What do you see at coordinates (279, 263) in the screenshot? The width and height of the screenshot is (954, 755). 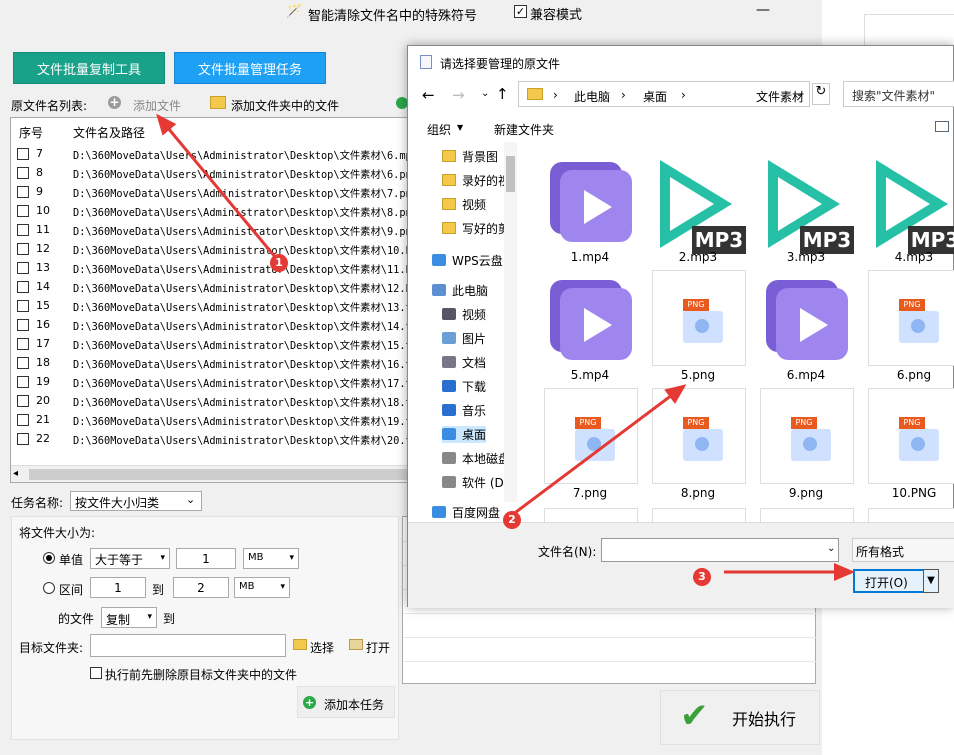 I see `marker-1: 1` at bounding box center [279, 263].